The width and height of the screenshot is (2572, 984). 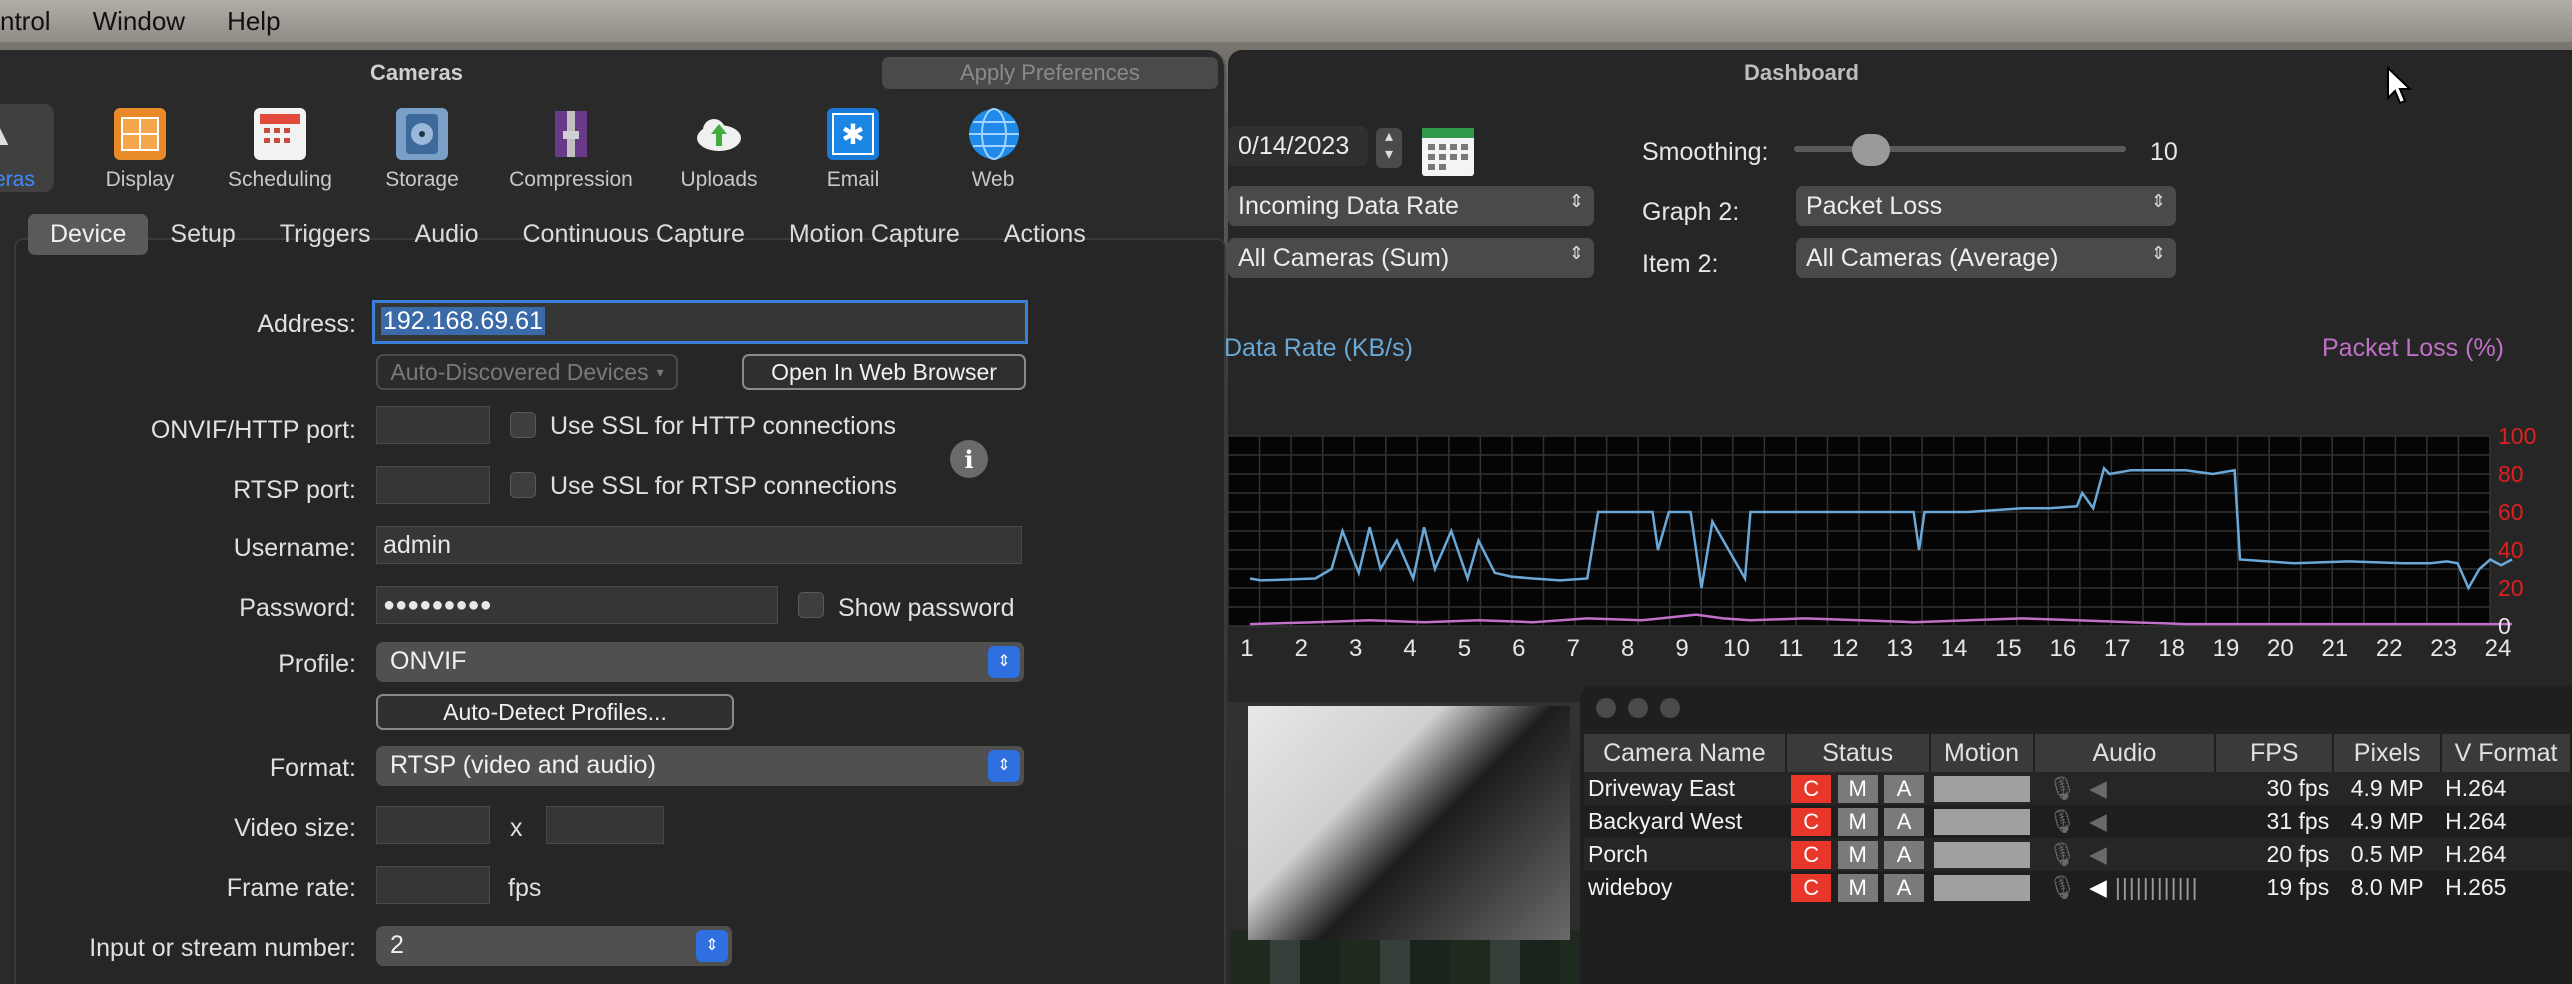 What do you see at coordinates (433, 485) in the screenshot?
I see `rtsp-port-field` at bounding box center [433, 485].